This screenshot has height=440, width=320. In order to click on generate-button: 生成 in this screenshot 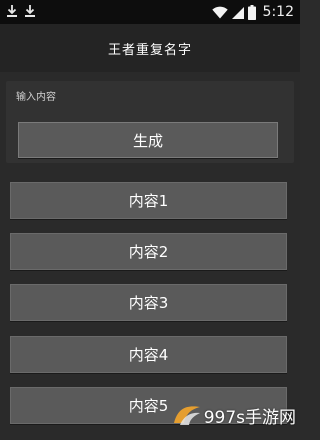, I will do `click(148, 140)`.